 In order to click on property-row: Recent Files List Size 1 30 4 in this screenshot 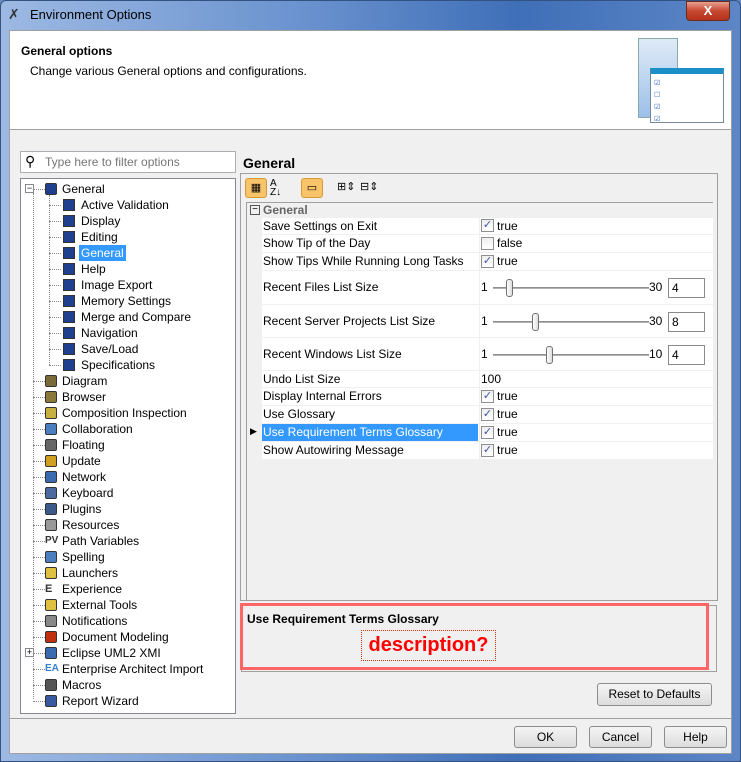, I will do `click(487, 288)`.